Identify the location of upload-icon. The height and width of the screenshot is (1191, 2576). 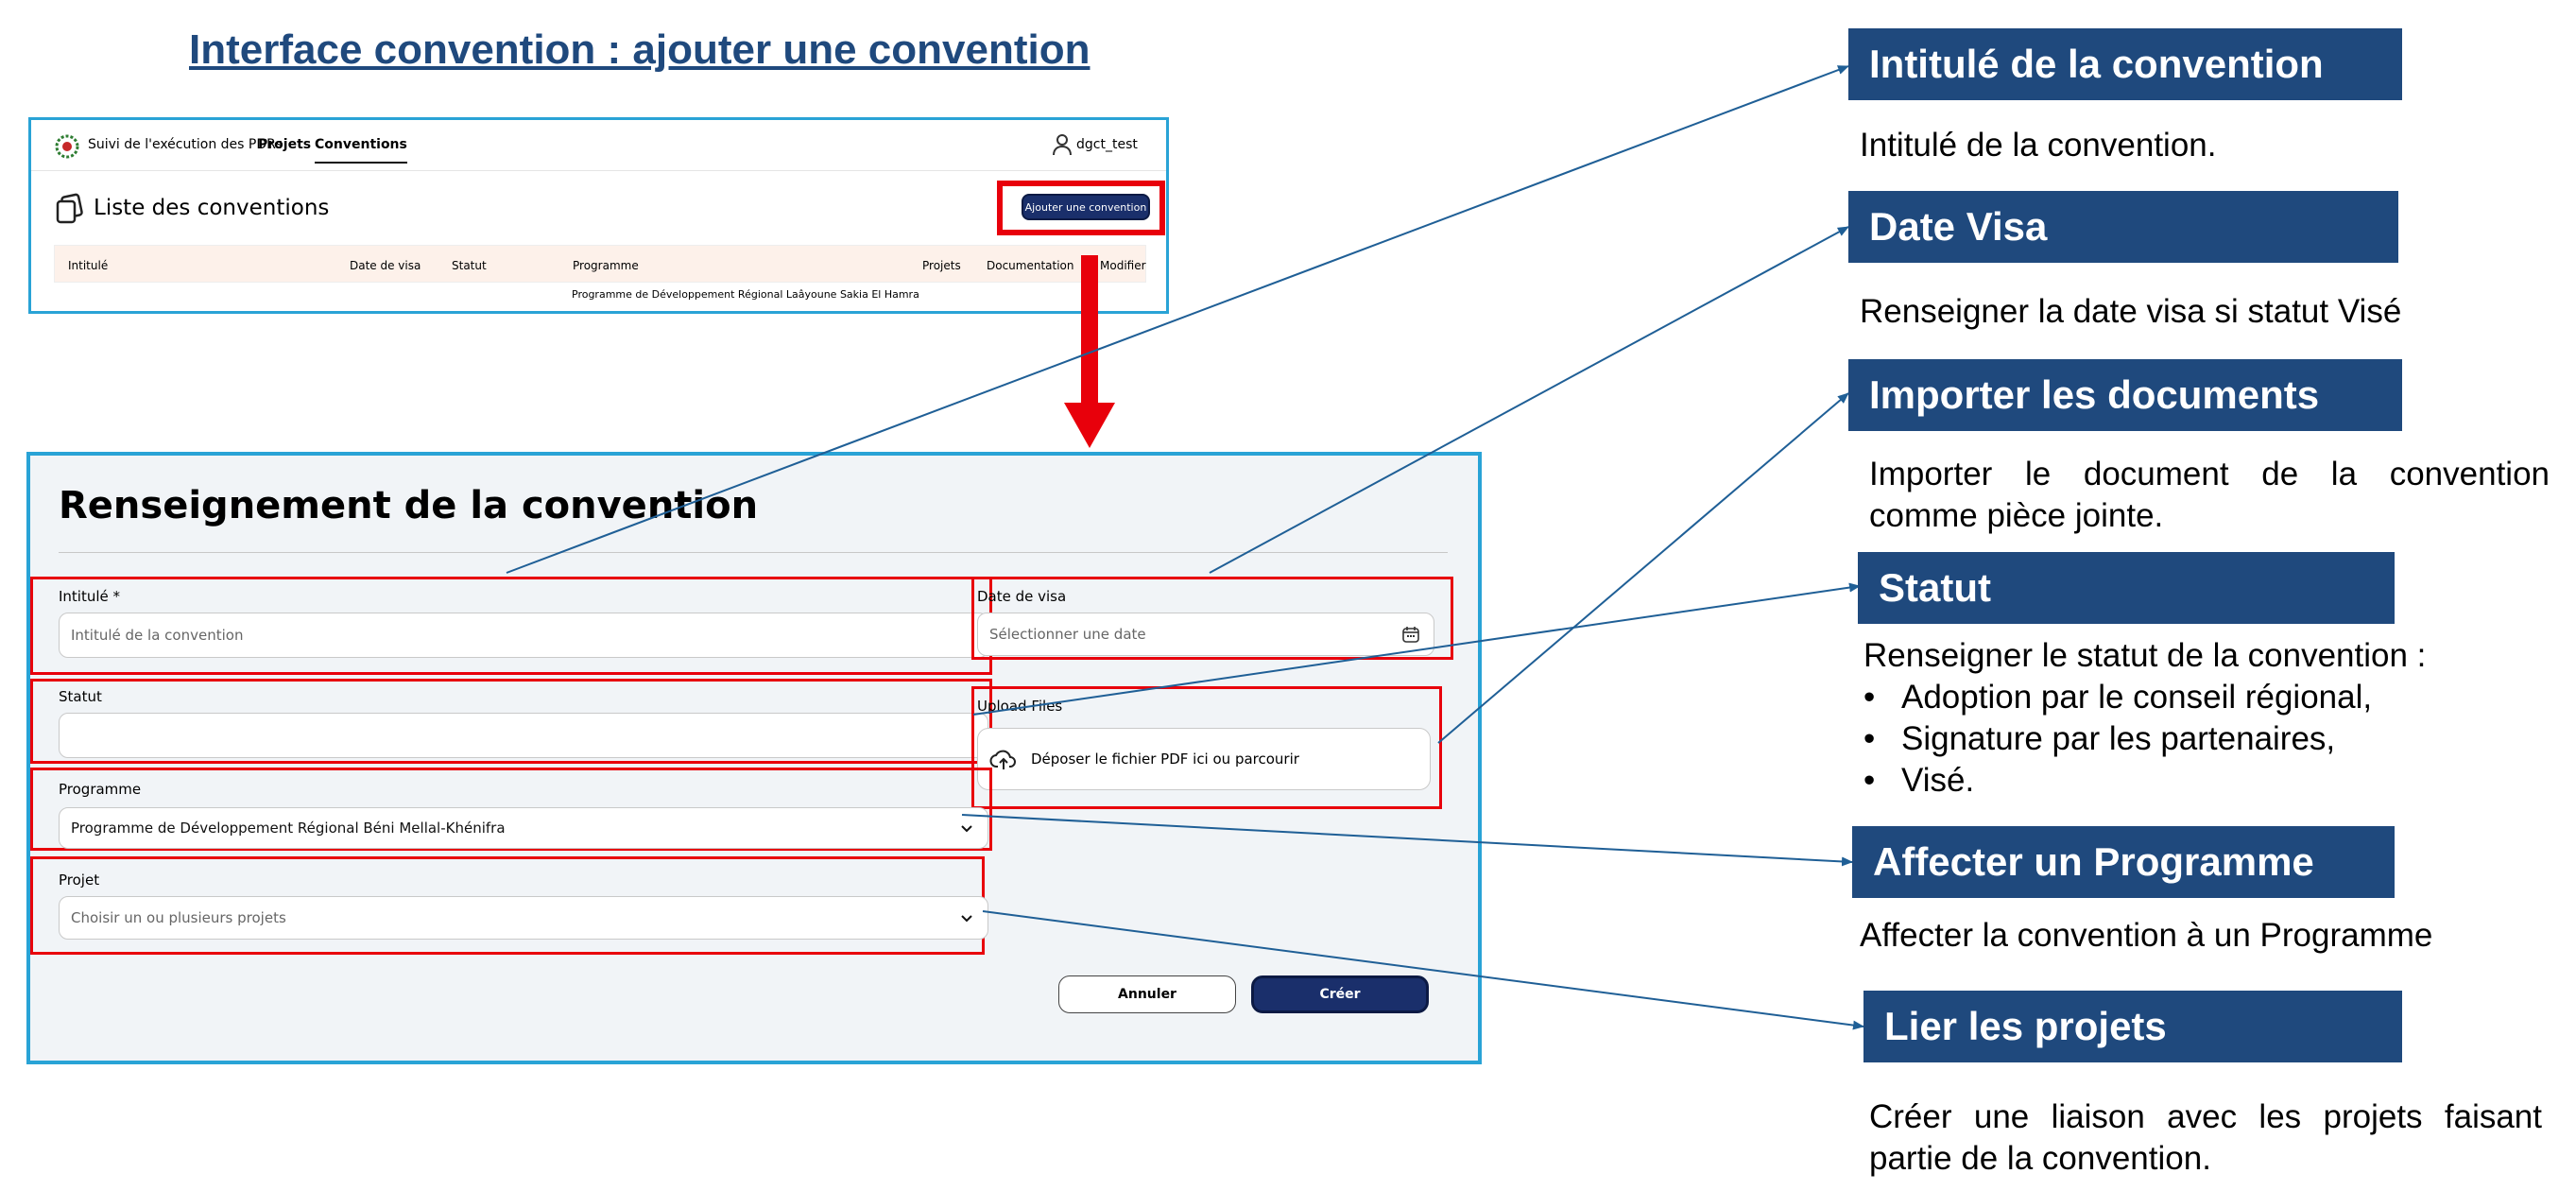
(1002, 759).